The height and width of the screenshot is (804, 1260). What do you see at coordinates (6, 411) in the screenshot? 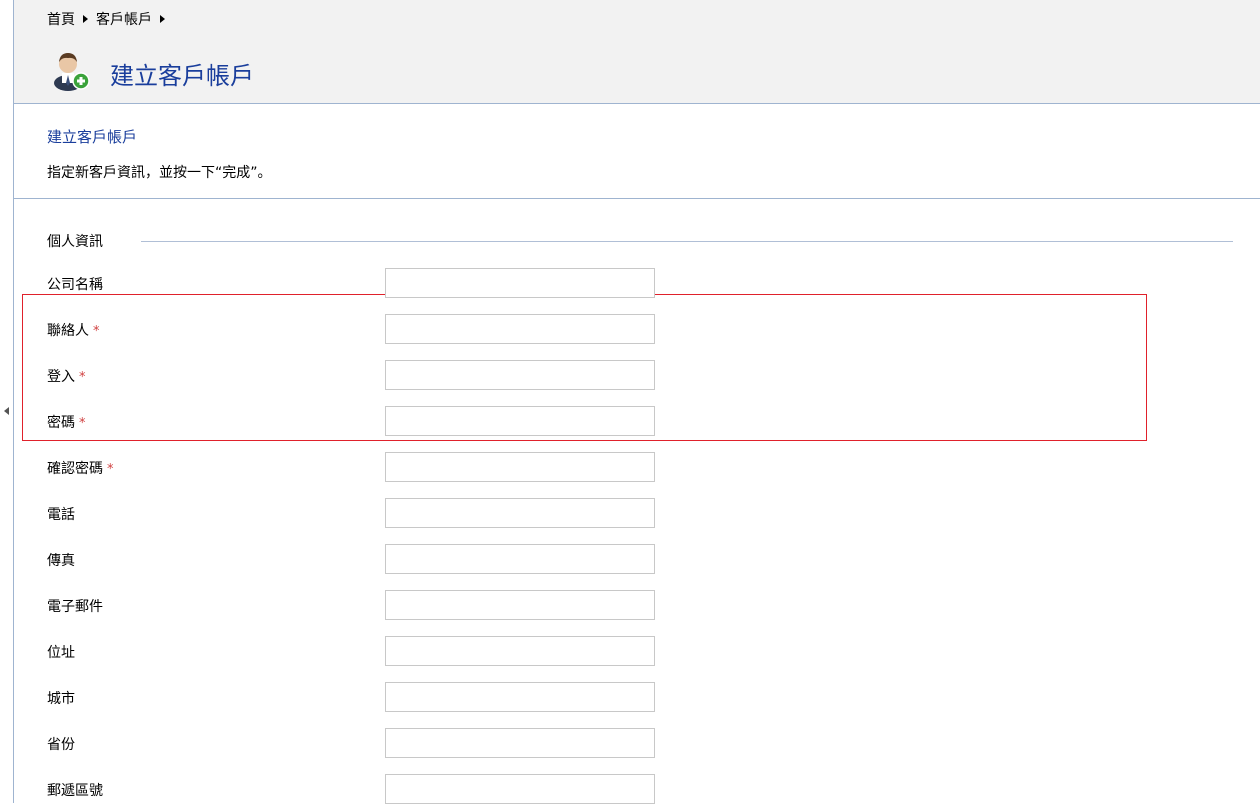
I see `collapse-arrow-icon` at bounding box center [6, 411].